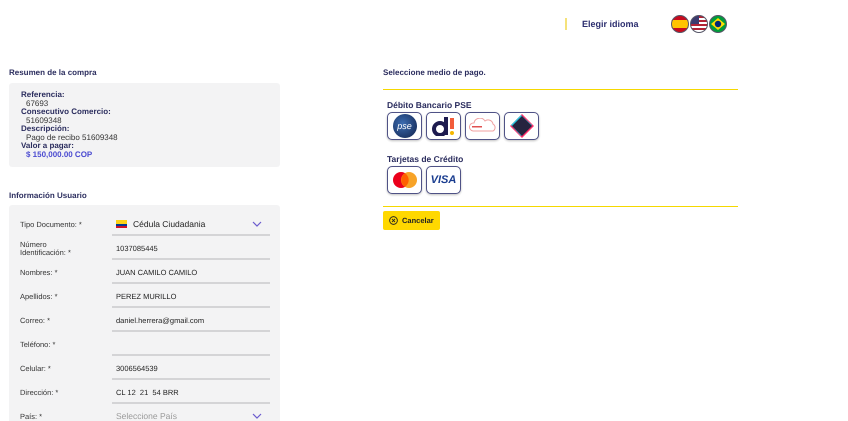 This screenshot has width=848, height=421. What do you see at coordinates (48, 195) in the screenshot?
I see `section-title: Información Usuario` at bounding box center [48, 195].